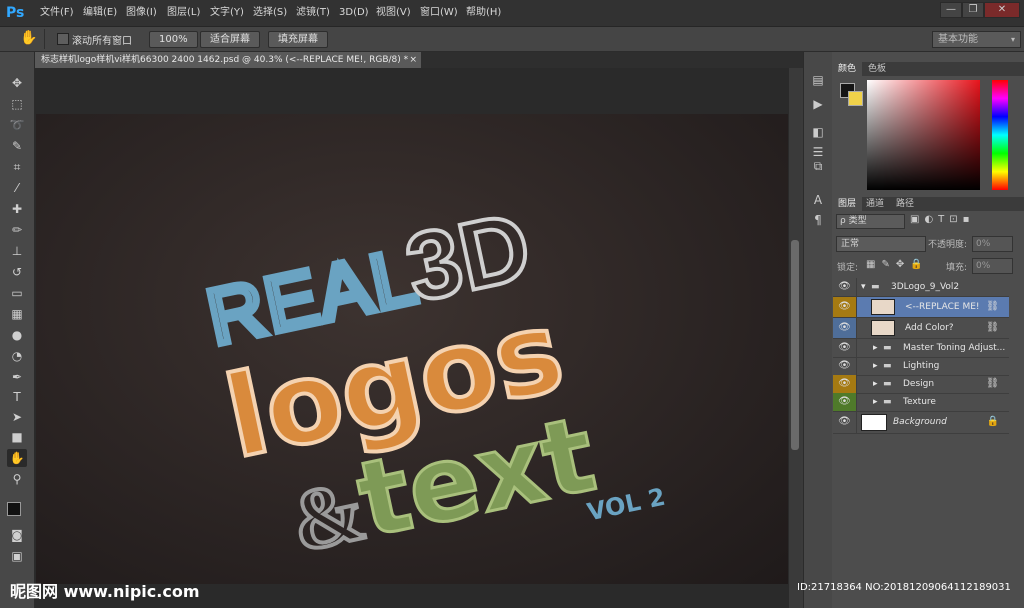 This screenshot has height=608, width=1024. What do you see at coordinates (313, 13) in the screenshot?
I see `menu-filter: 滤镜(T)` at bounding box center [313, 13].